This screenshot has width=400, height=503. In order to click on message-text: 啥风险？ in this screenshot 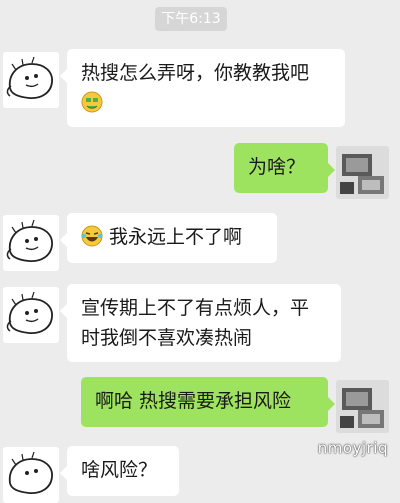, I will do `click(119, 470)`.